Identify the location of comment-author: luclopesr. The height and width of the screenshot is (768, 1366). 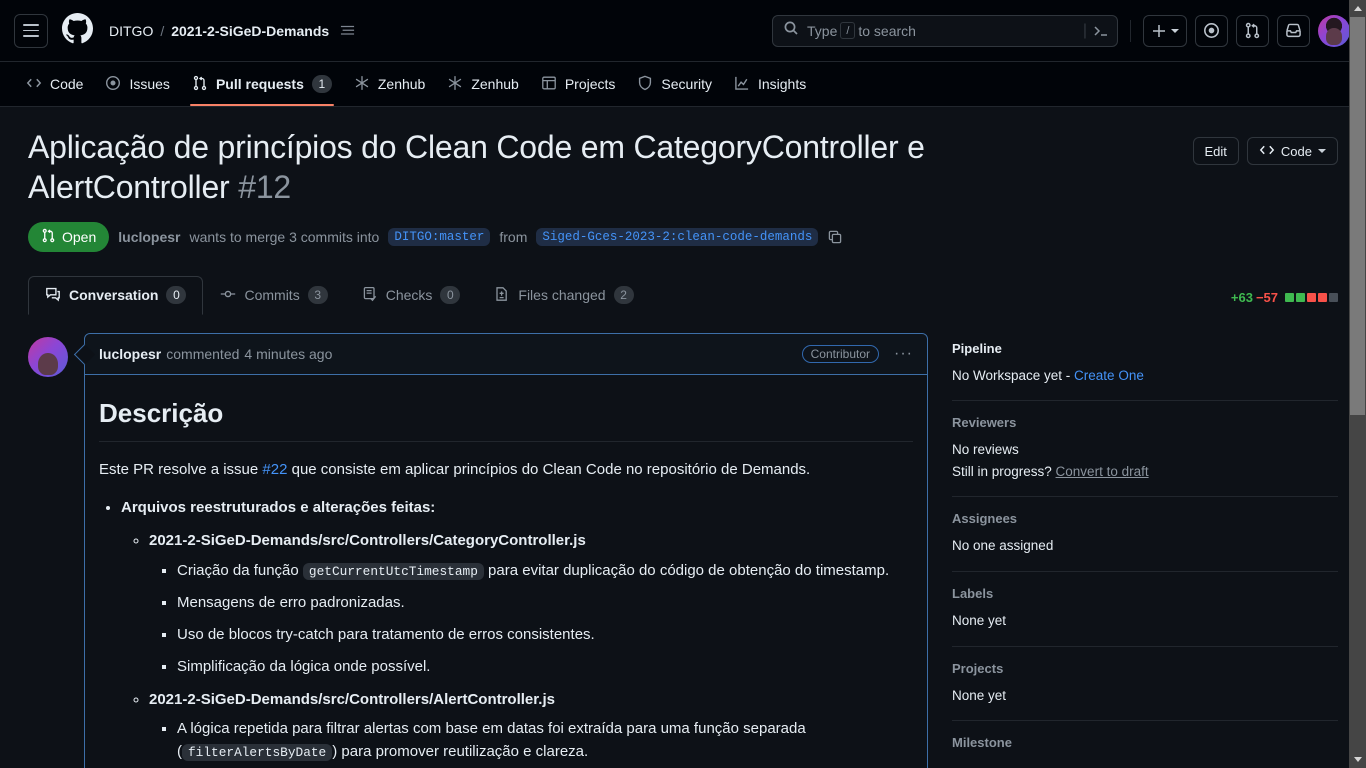
(130, 354).